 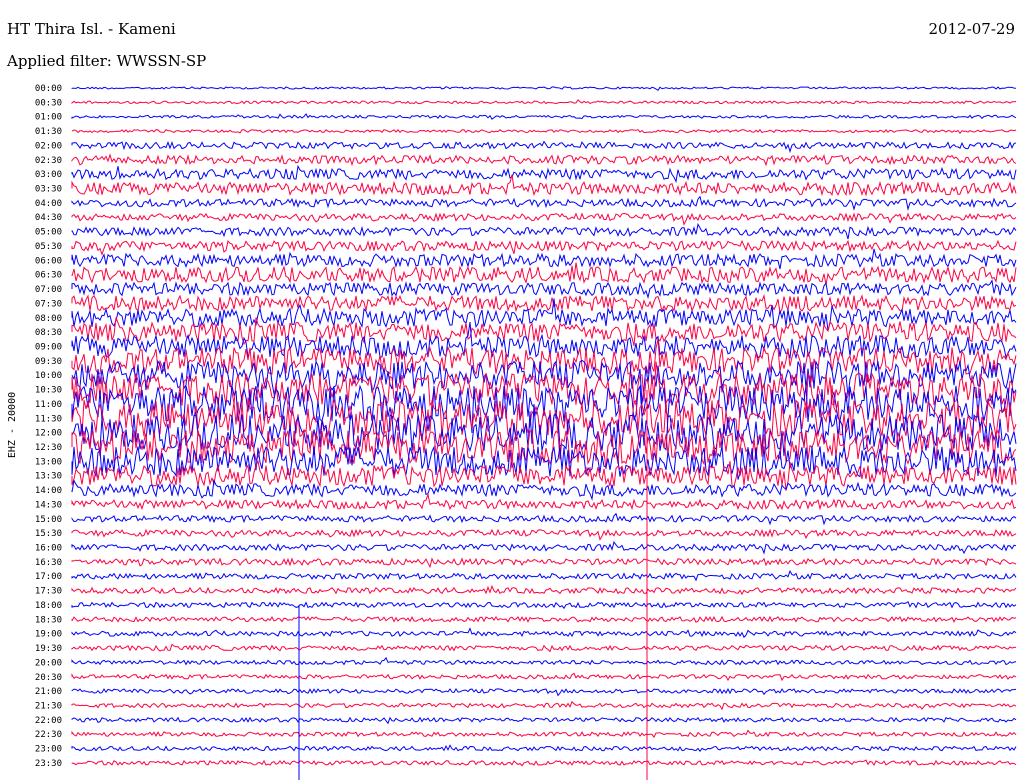 I want to click on row-label-1630: 16:30, so click(x=48, y=563).